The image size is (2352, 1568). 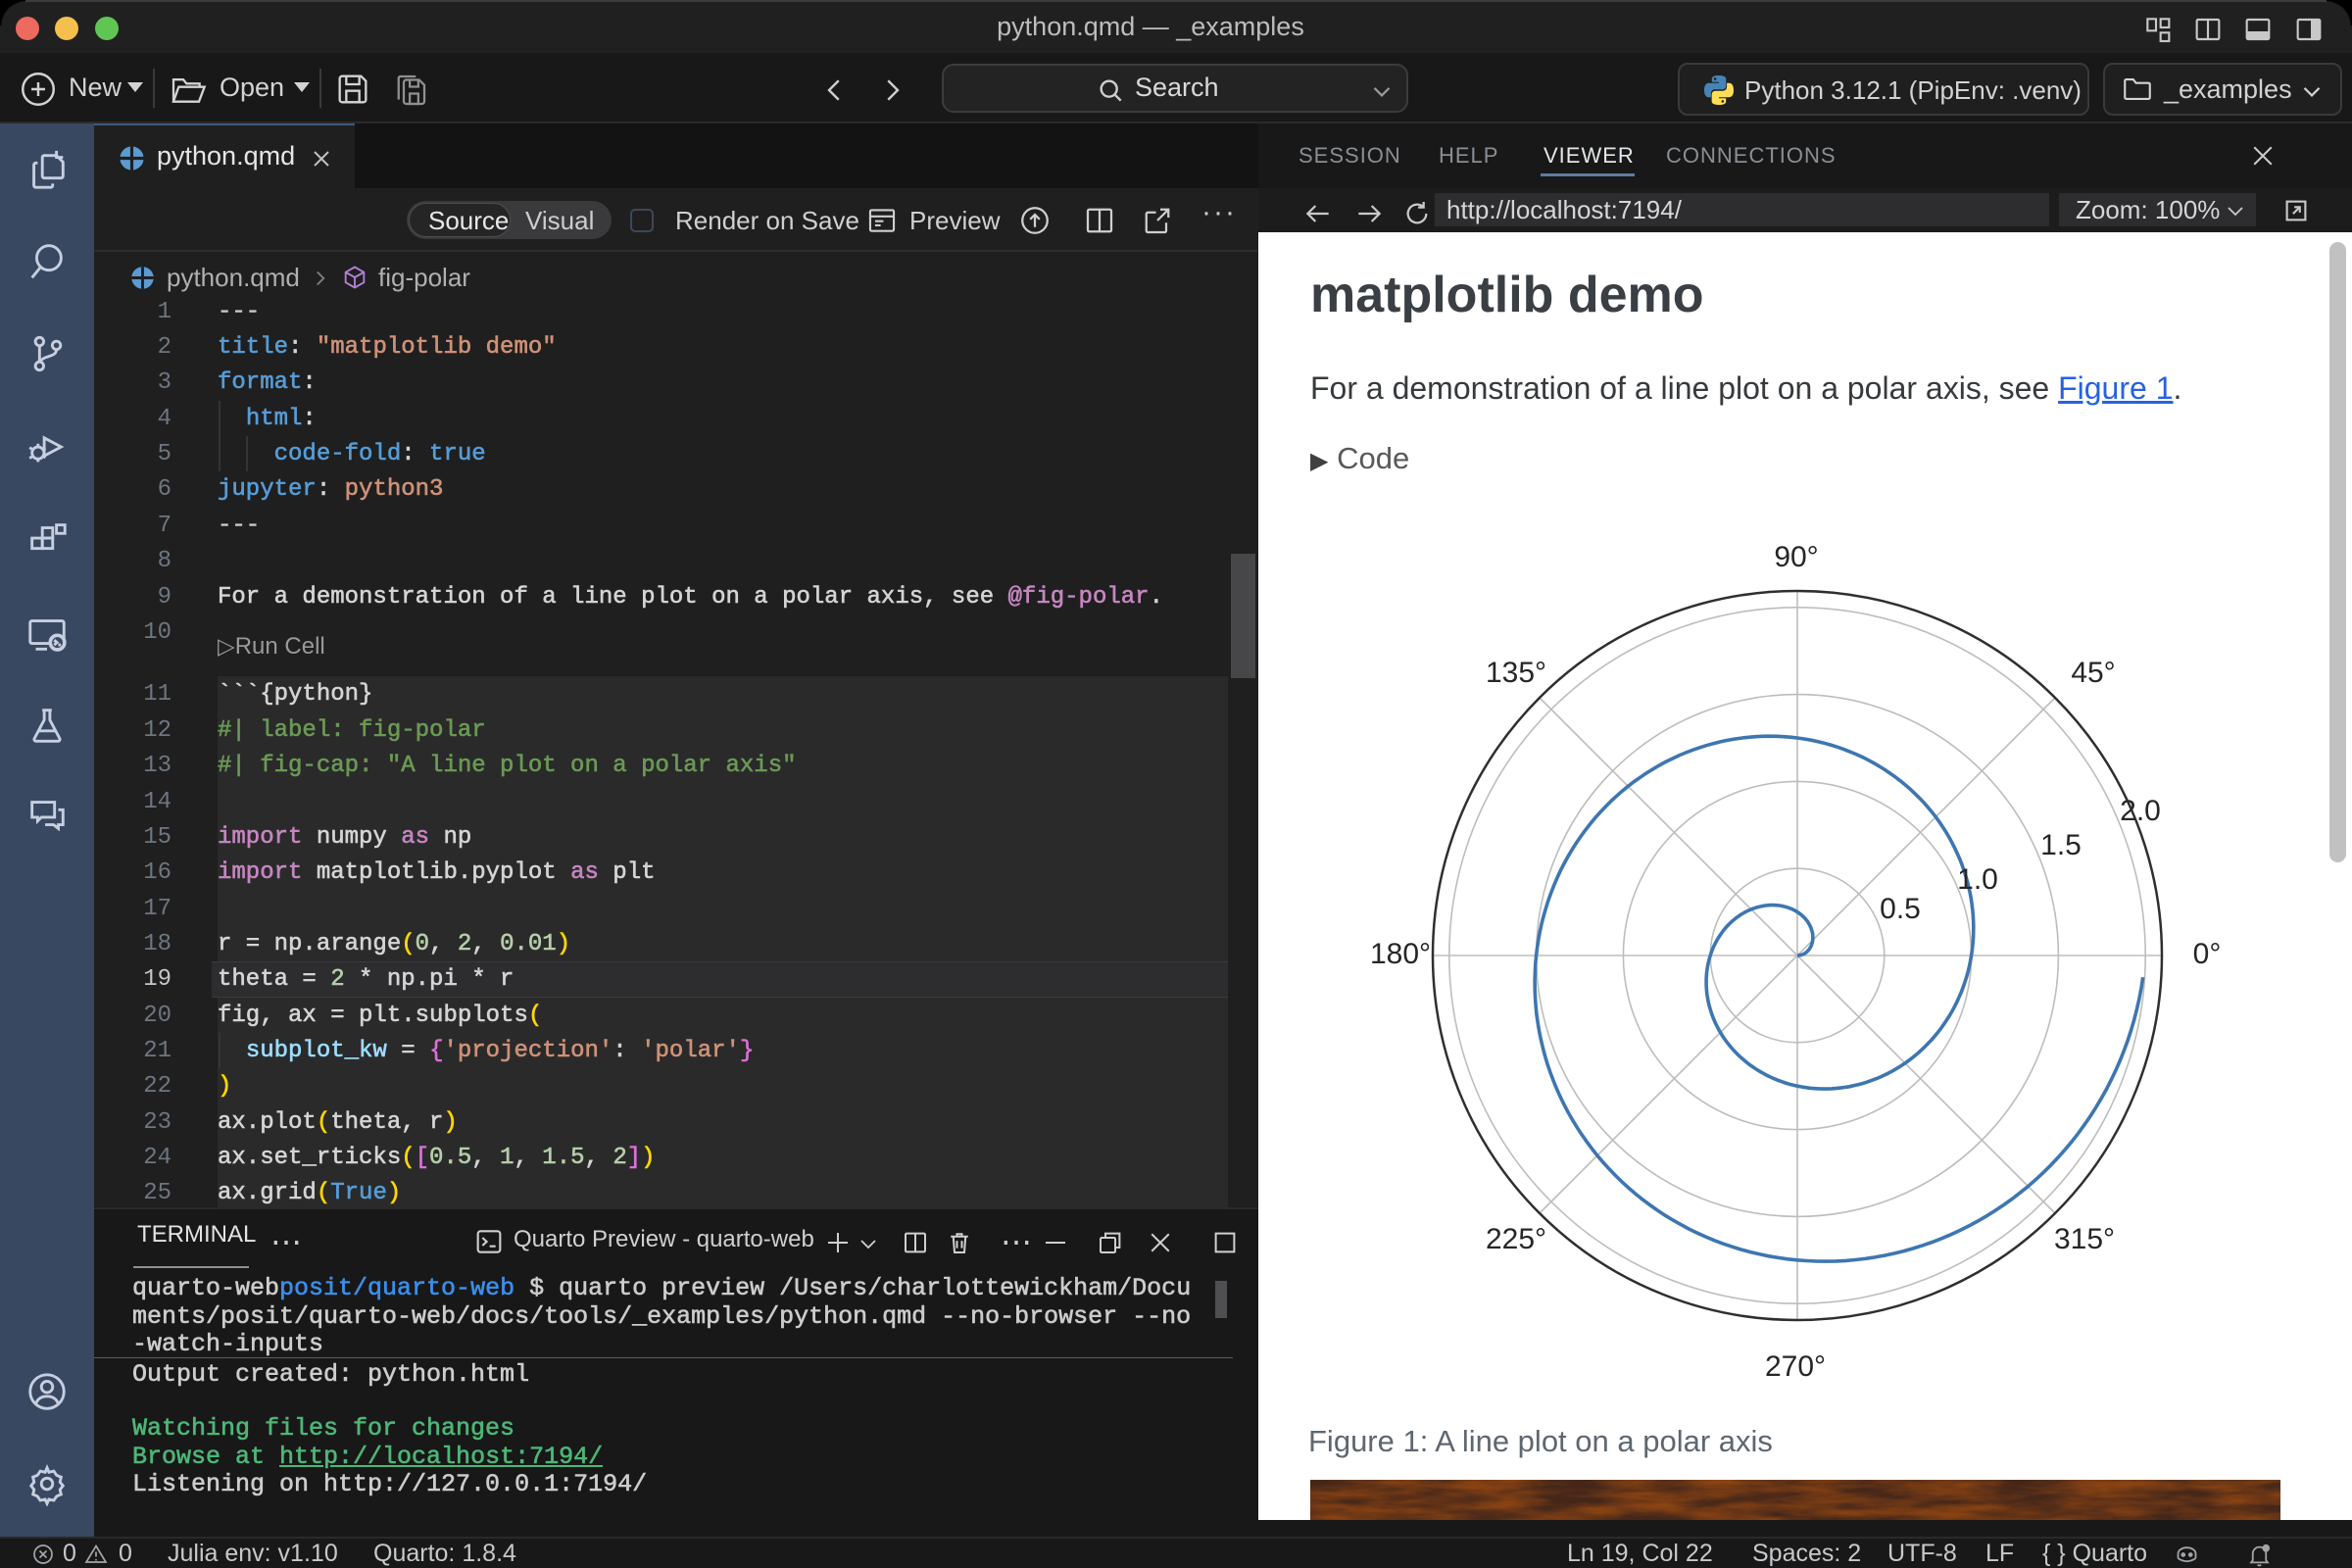 What do you see at coordinates (1900, 909) in the screenshot?
I see `svg-text: 0.5` at bounding box center [1900, 909].